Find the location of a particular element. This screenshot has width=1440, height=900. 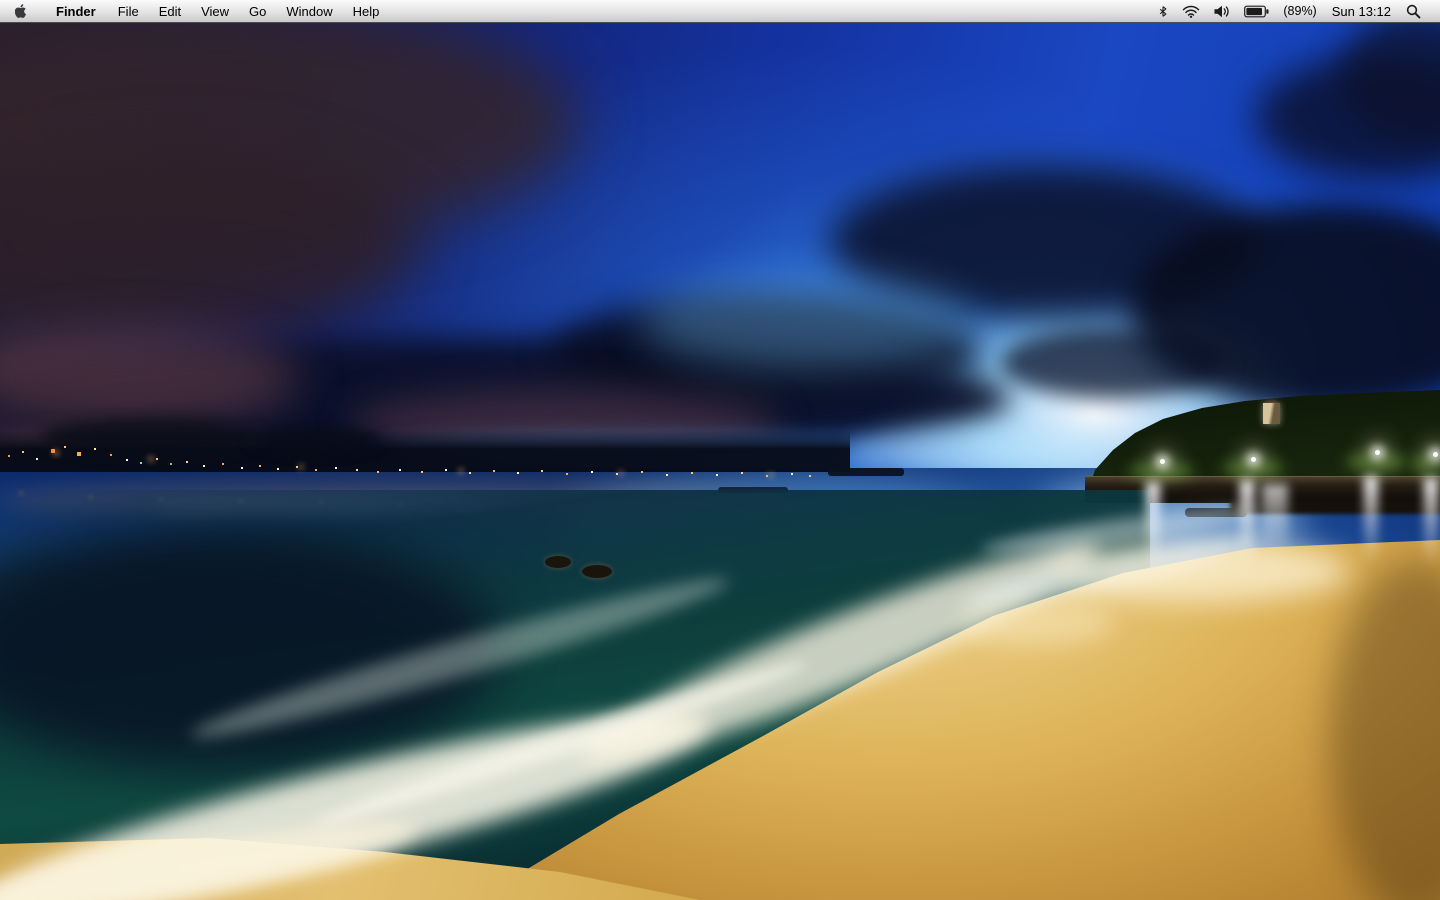

dock: 2 ♫ is located at coordinates (720, 855).